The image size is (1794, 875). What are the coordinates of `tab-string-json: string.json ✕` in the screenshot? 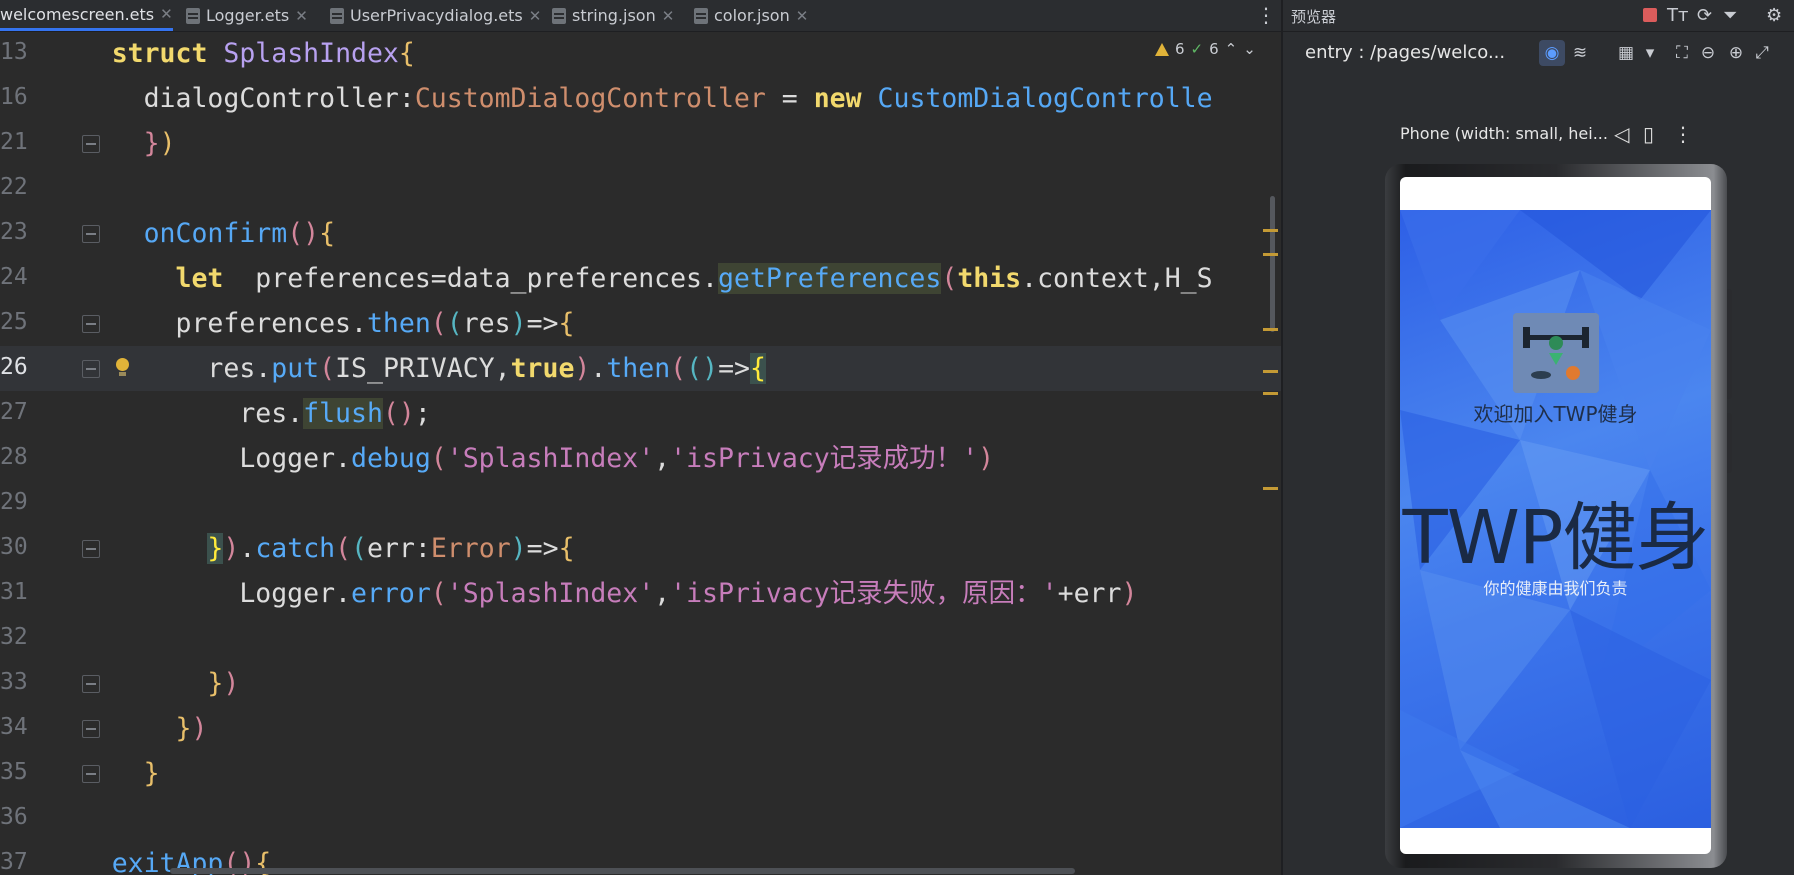 It's located at (613, 15).